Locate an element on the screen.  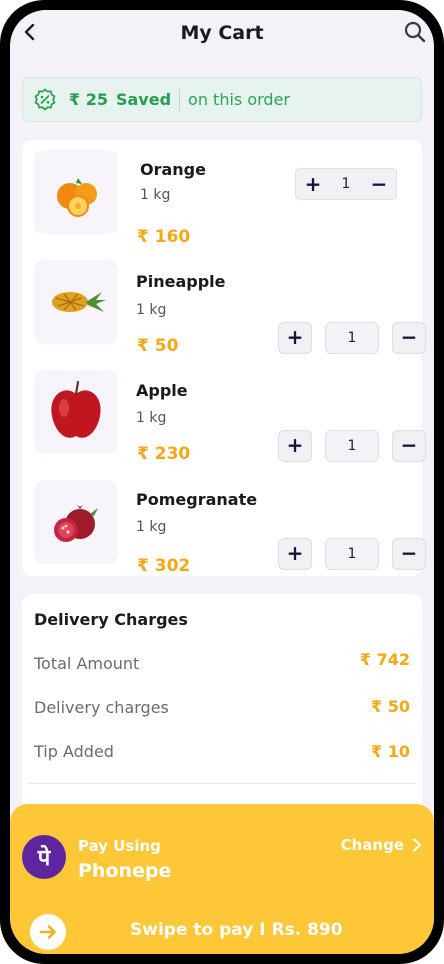
logo-glyph: पे is located at coordinates (44, 858).